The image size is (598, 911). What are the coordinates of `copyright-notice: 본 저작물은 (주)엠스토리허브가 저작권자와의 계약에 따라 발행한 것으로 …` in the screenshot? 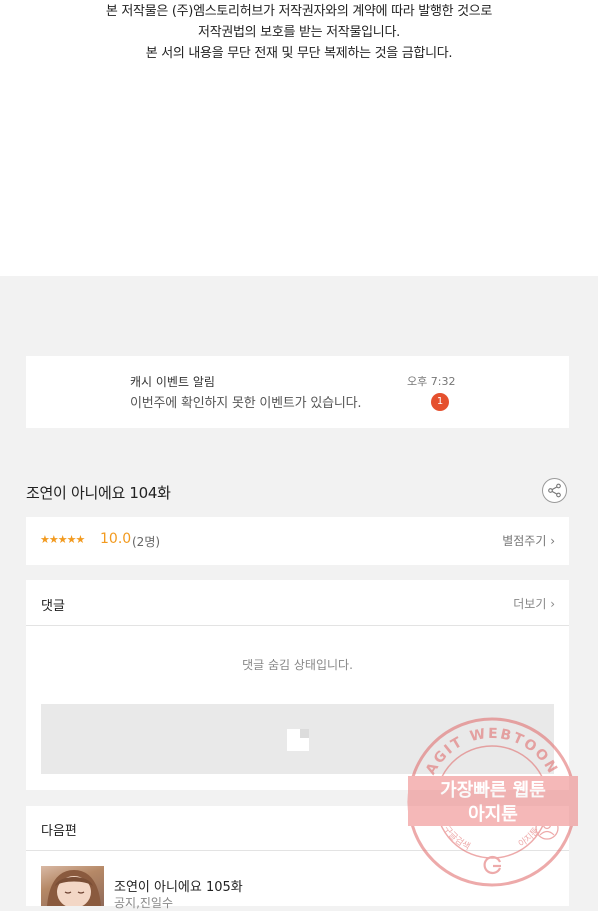 It's located at (299, 32).